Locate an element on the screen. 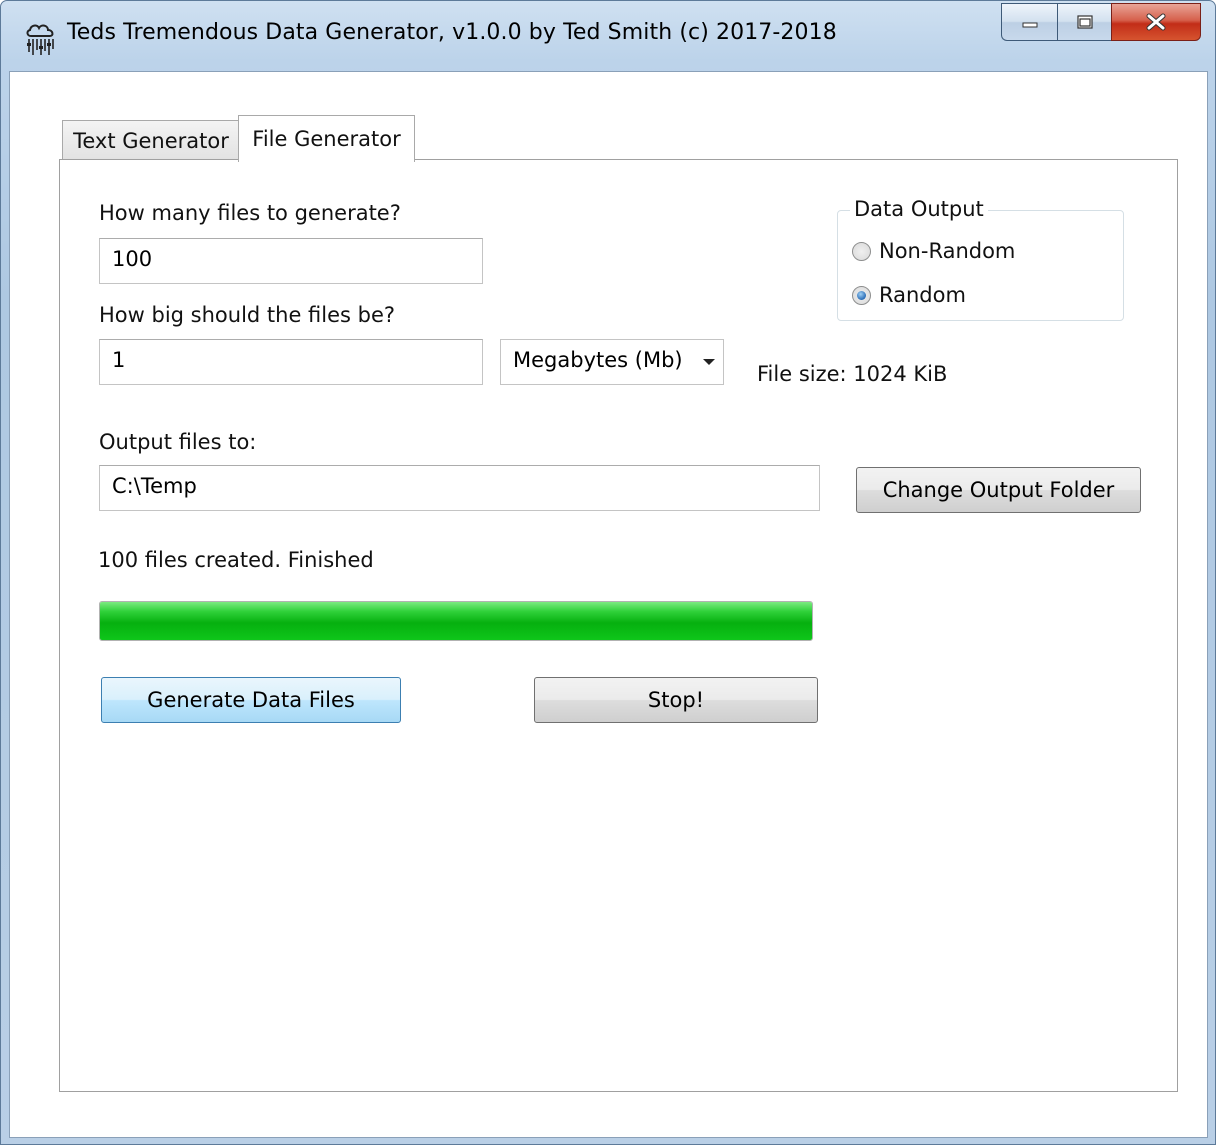 The image size is (1216, 1145). maximize-button is located at coordinates (1084, 22).